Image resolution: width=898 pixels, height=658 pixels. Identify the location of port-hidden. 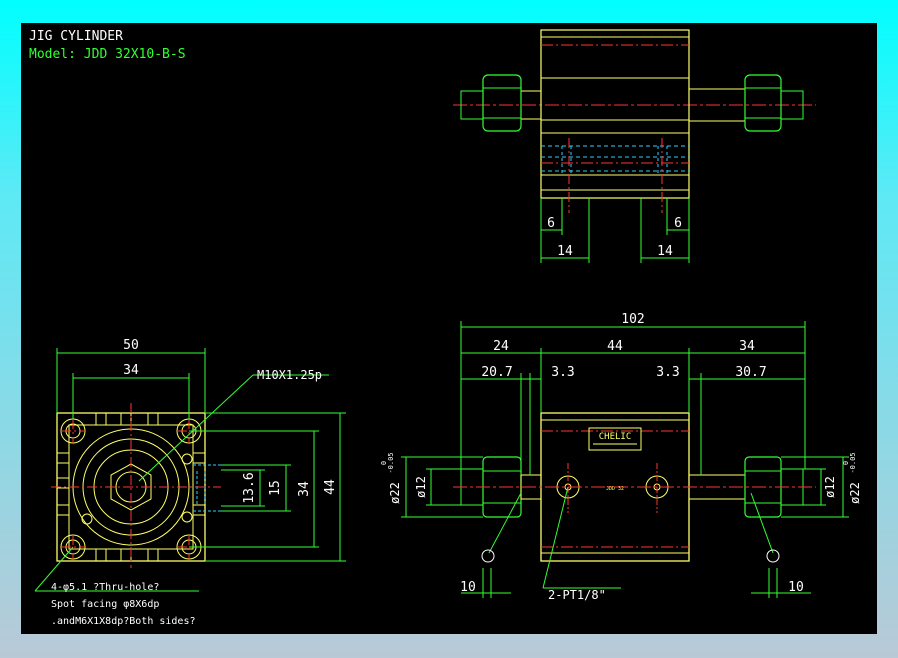
(207, 488).